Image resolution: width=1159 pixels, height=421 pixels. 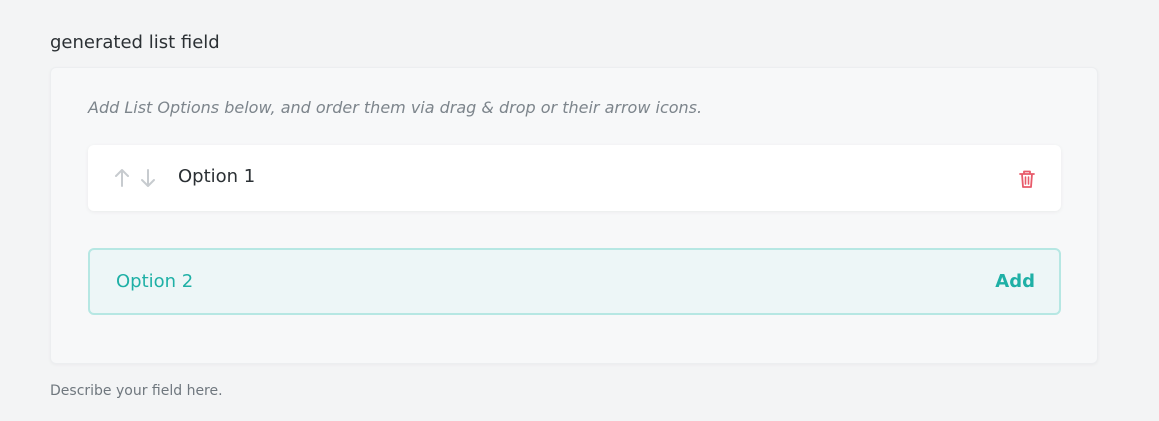 What do you see at coordinates (135, 42) in the screenshot?
I see `field-title: generated list field` at bounding box center [135, 42].